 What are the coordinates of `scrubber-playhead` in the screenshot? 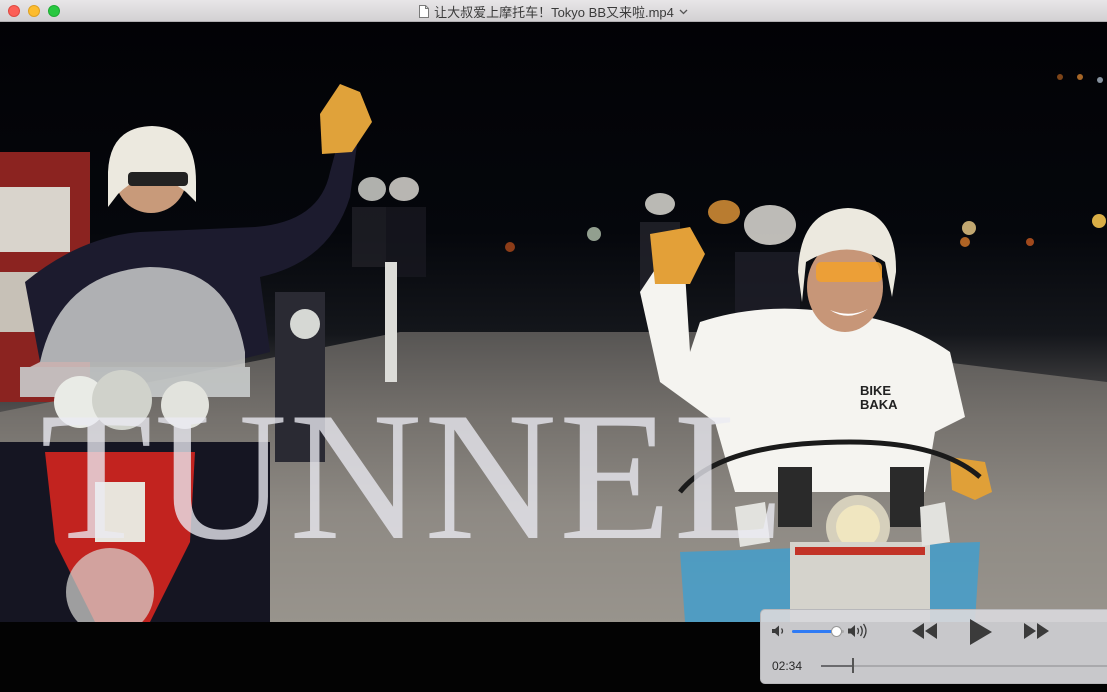 It's located at (852, 665).